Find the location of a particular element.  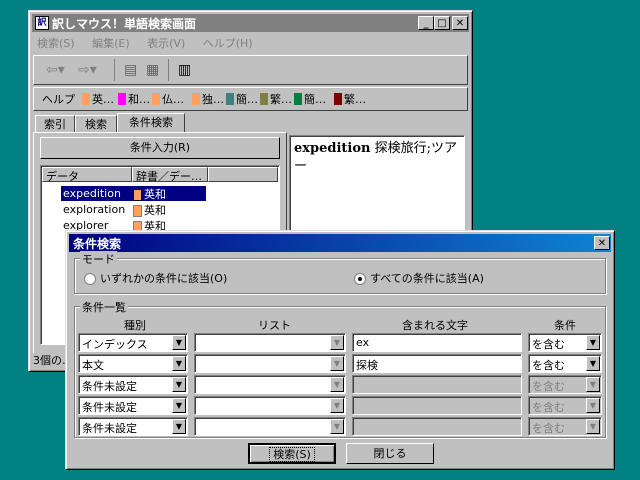

split-view-icon: ▦ is located at coordinates (152, 70).